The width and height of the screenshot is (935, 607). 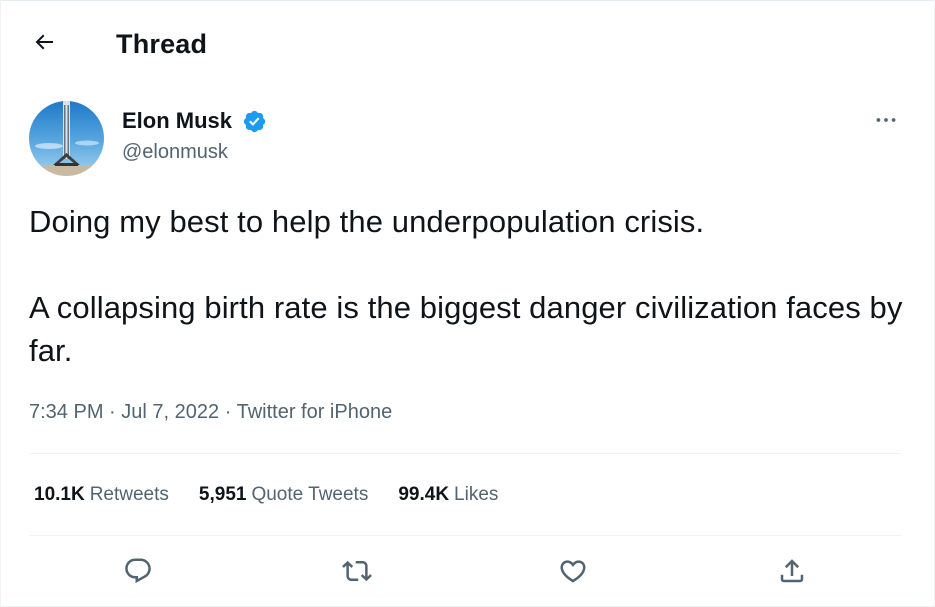 What do you see at coordinates (170, 412) in the screenshot?
I see `tweet-date: Jul 7, 2022` at bounding box center [170, 412].